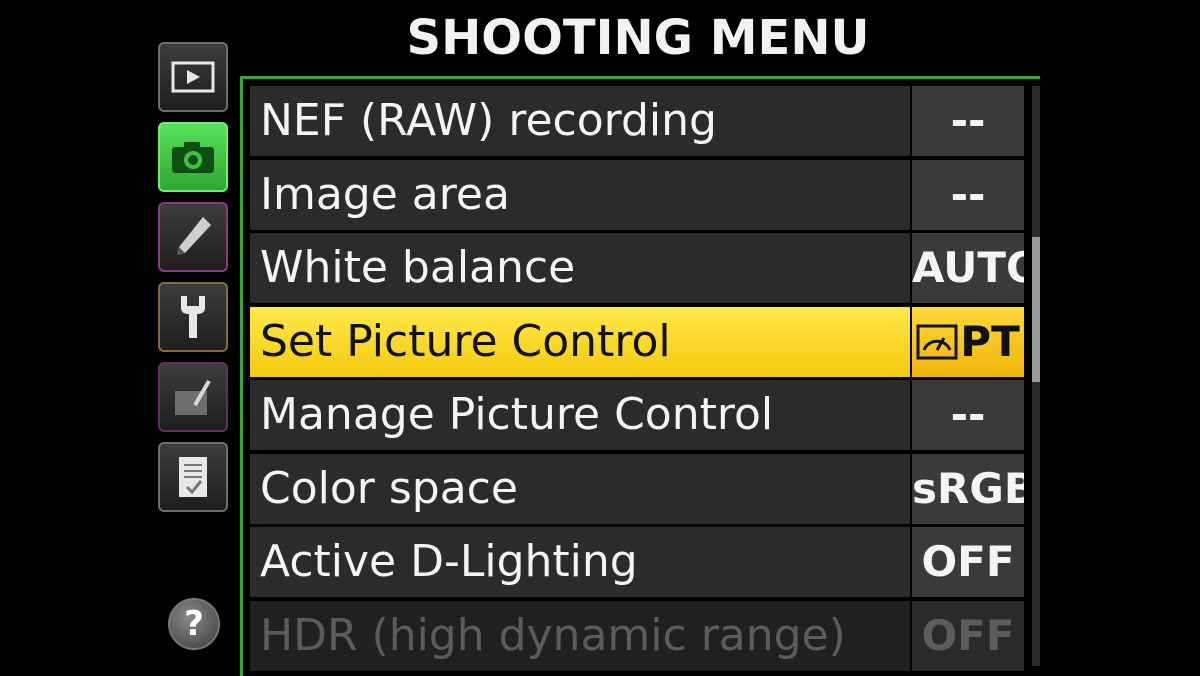  I want to click on shooting-menu-tab, so click(193, 157).